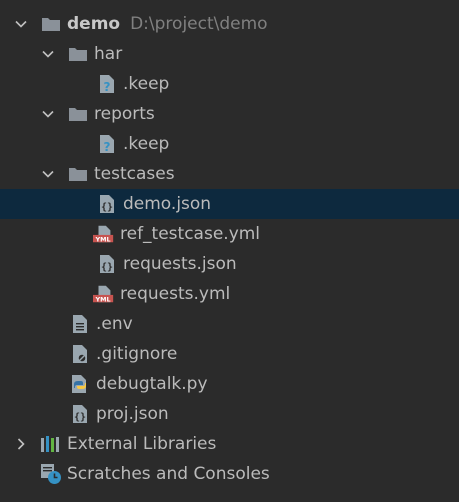 Image resolution: width=459 pixels, height=502 pixels. I want to click on chevron-right-icon, so click(21, 444).